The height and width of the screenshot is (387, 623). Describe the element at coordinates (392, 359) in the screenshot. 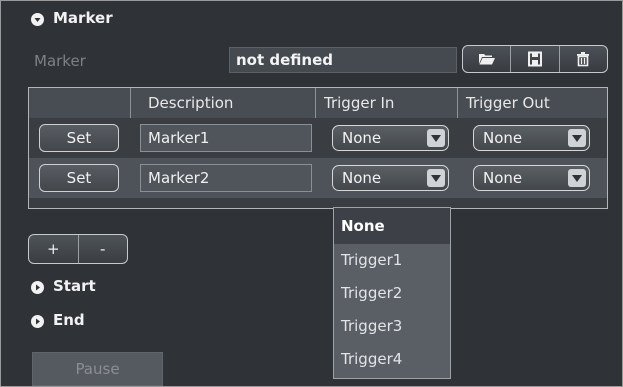

I see `dropdown-option-trigger4: Trigger4` at that location.